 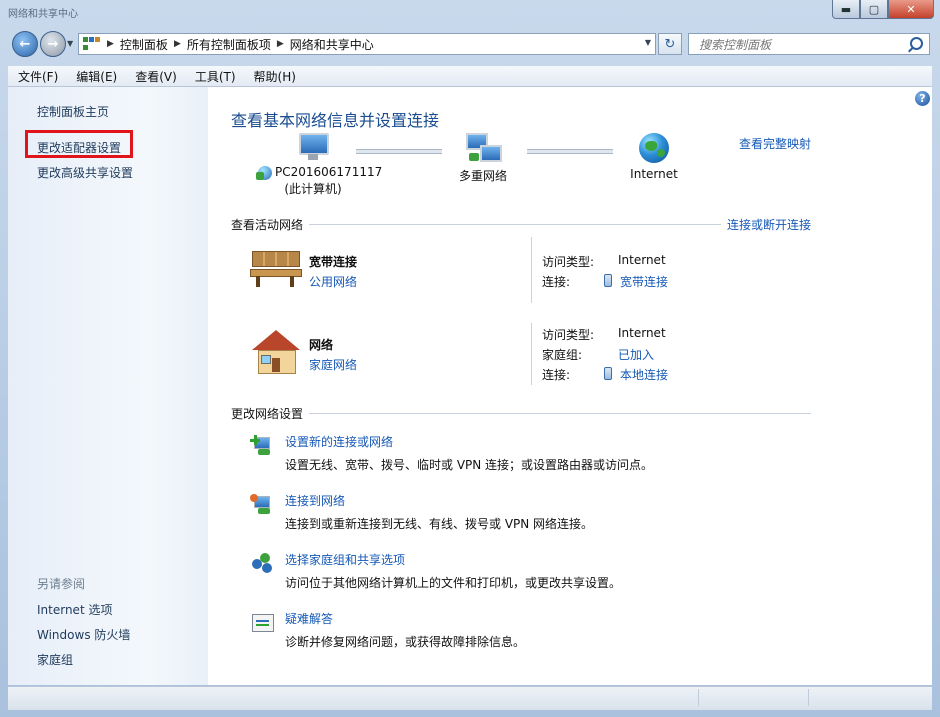 I want to click on breadcrumb-all-items: 所有控制面板项, so click(x=229, y=44).